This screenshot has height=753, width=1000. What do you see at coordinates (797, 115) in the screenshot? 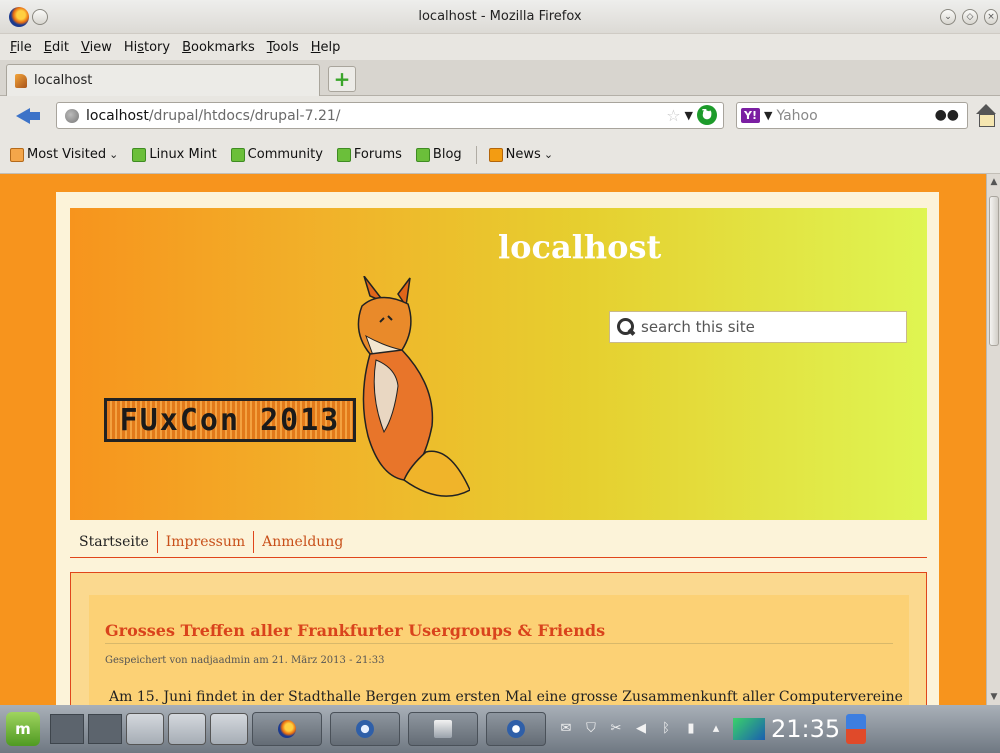
I see `search-placeholder: Yahoo` at bounding box center [797, 115].